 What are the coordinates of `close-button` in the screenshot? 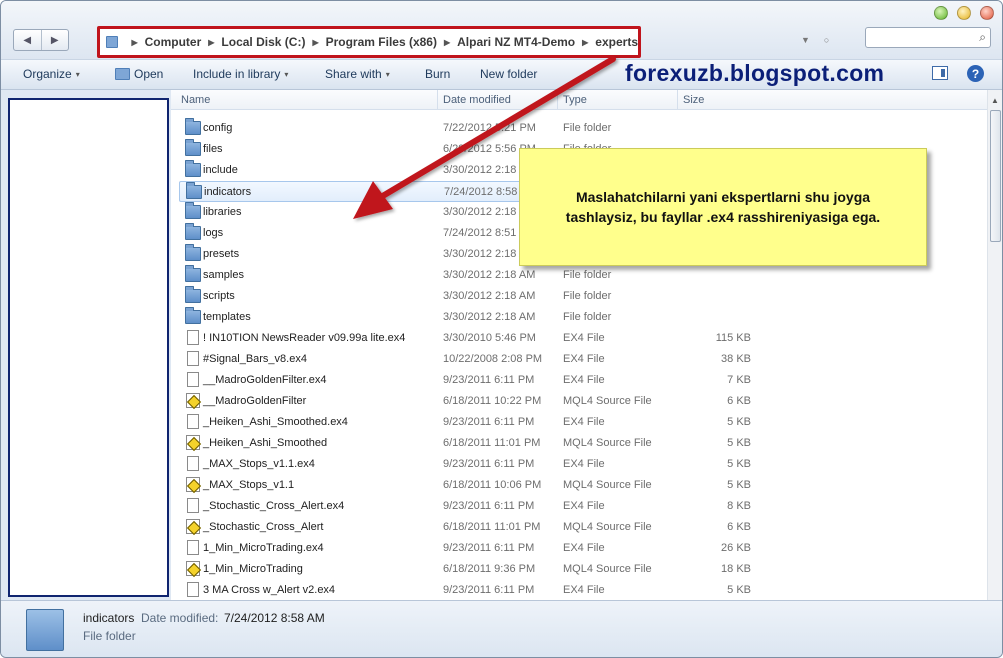 It's located at (987, 13).